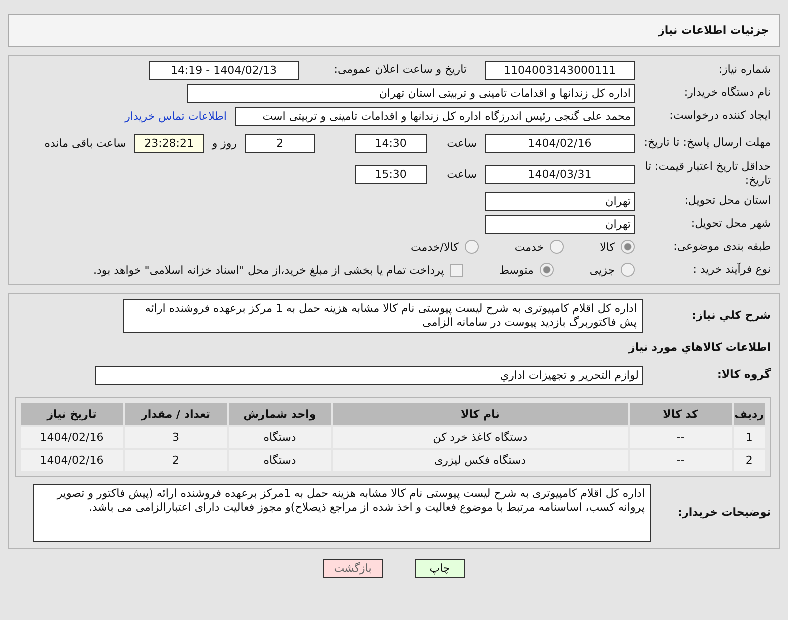 This screenshot has width=788, height=620. I want to click on page-title: جزئیات اطلاعات نیاز, so click(394, 30).